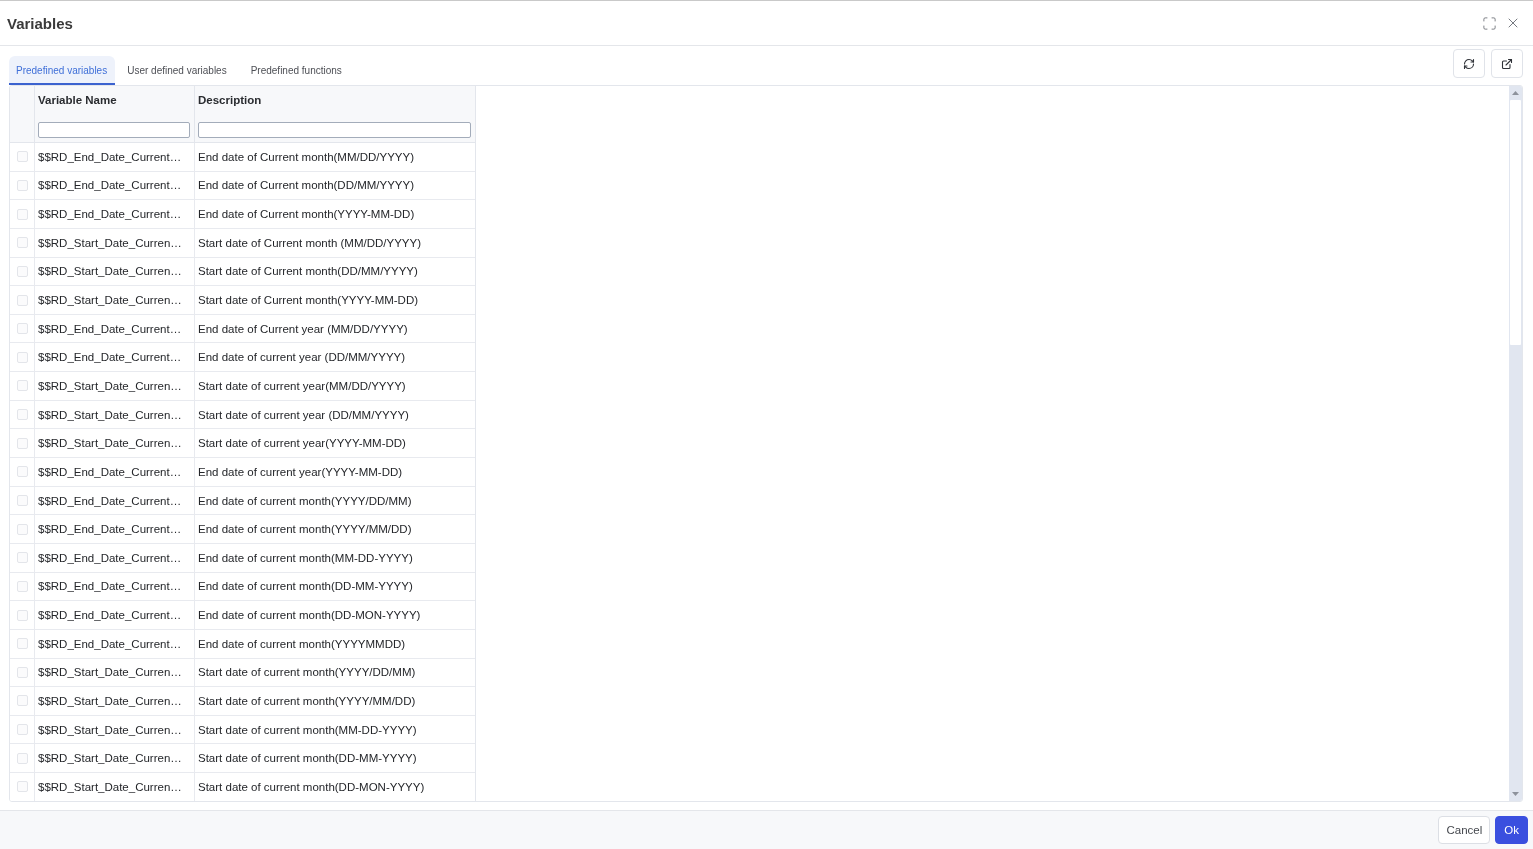 The width and height of the screenshot is (1533, 849). I want to click on scrollbar-thumb, so click(1515, 222).